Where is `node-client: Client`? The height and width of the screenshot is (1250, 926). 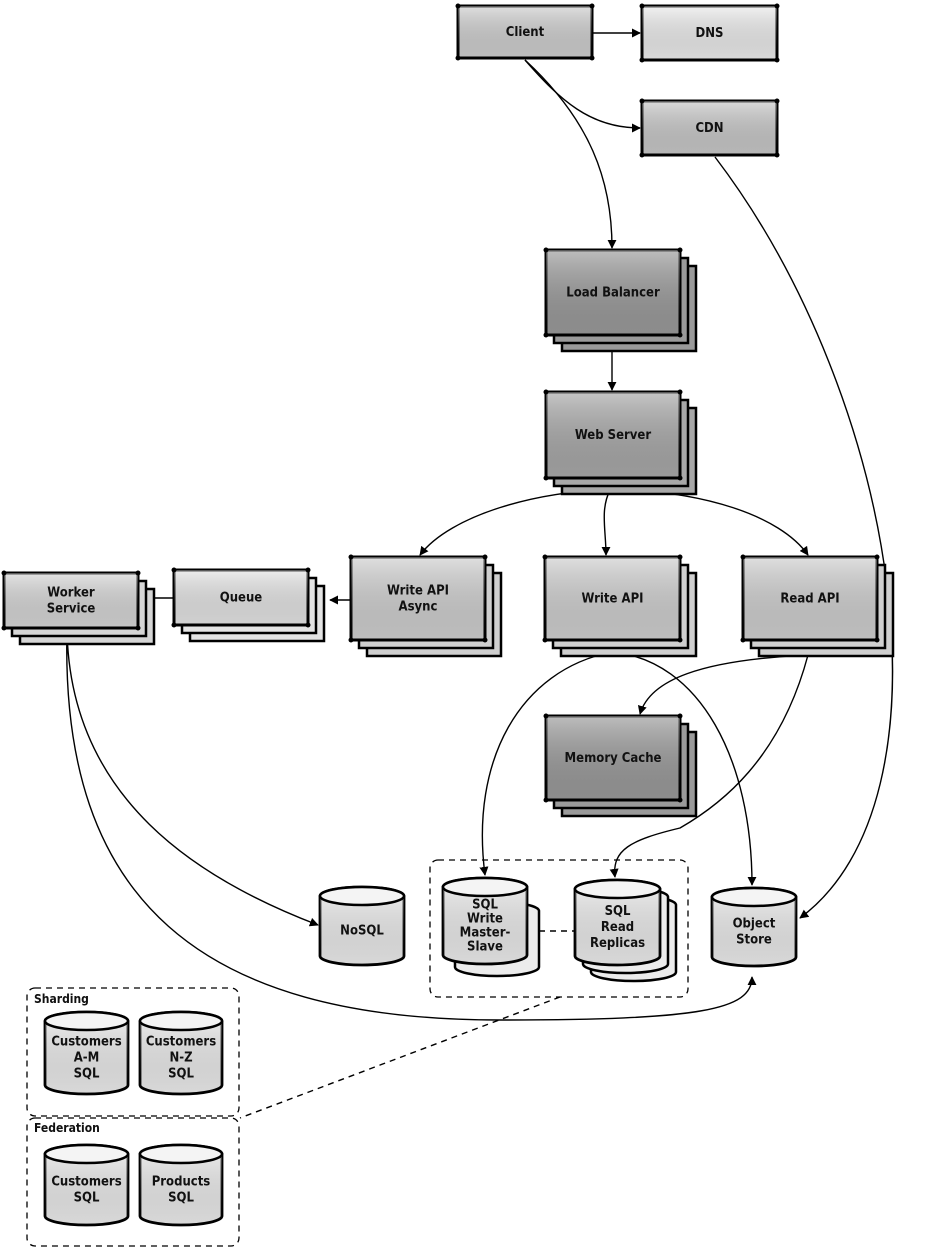
node-client: Client is located at coordinates (525, 32).